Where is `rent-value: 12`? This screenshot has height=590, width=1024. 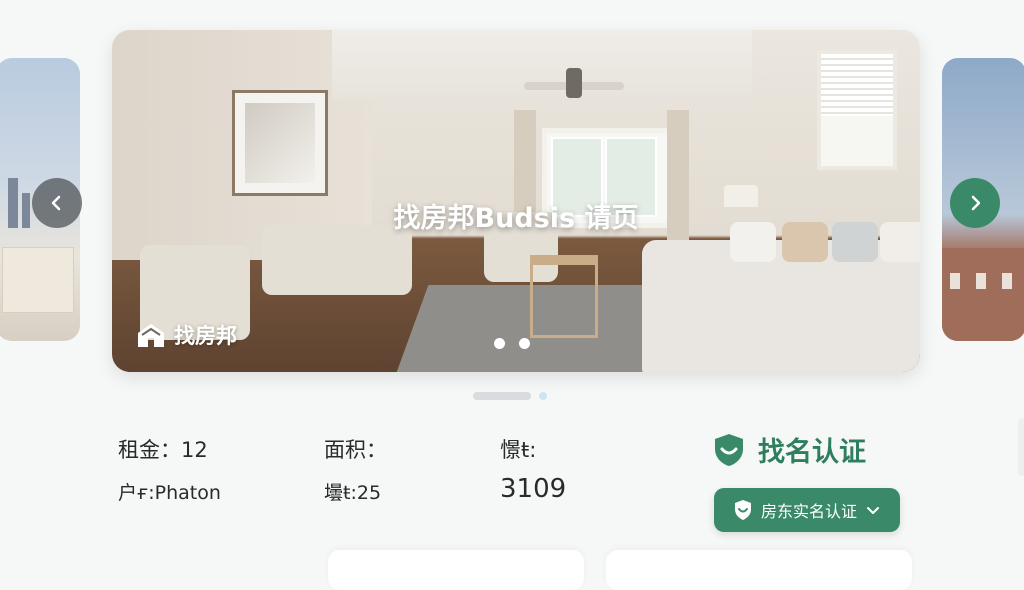 rent-value: 12 is located at coordinates (194, 450).